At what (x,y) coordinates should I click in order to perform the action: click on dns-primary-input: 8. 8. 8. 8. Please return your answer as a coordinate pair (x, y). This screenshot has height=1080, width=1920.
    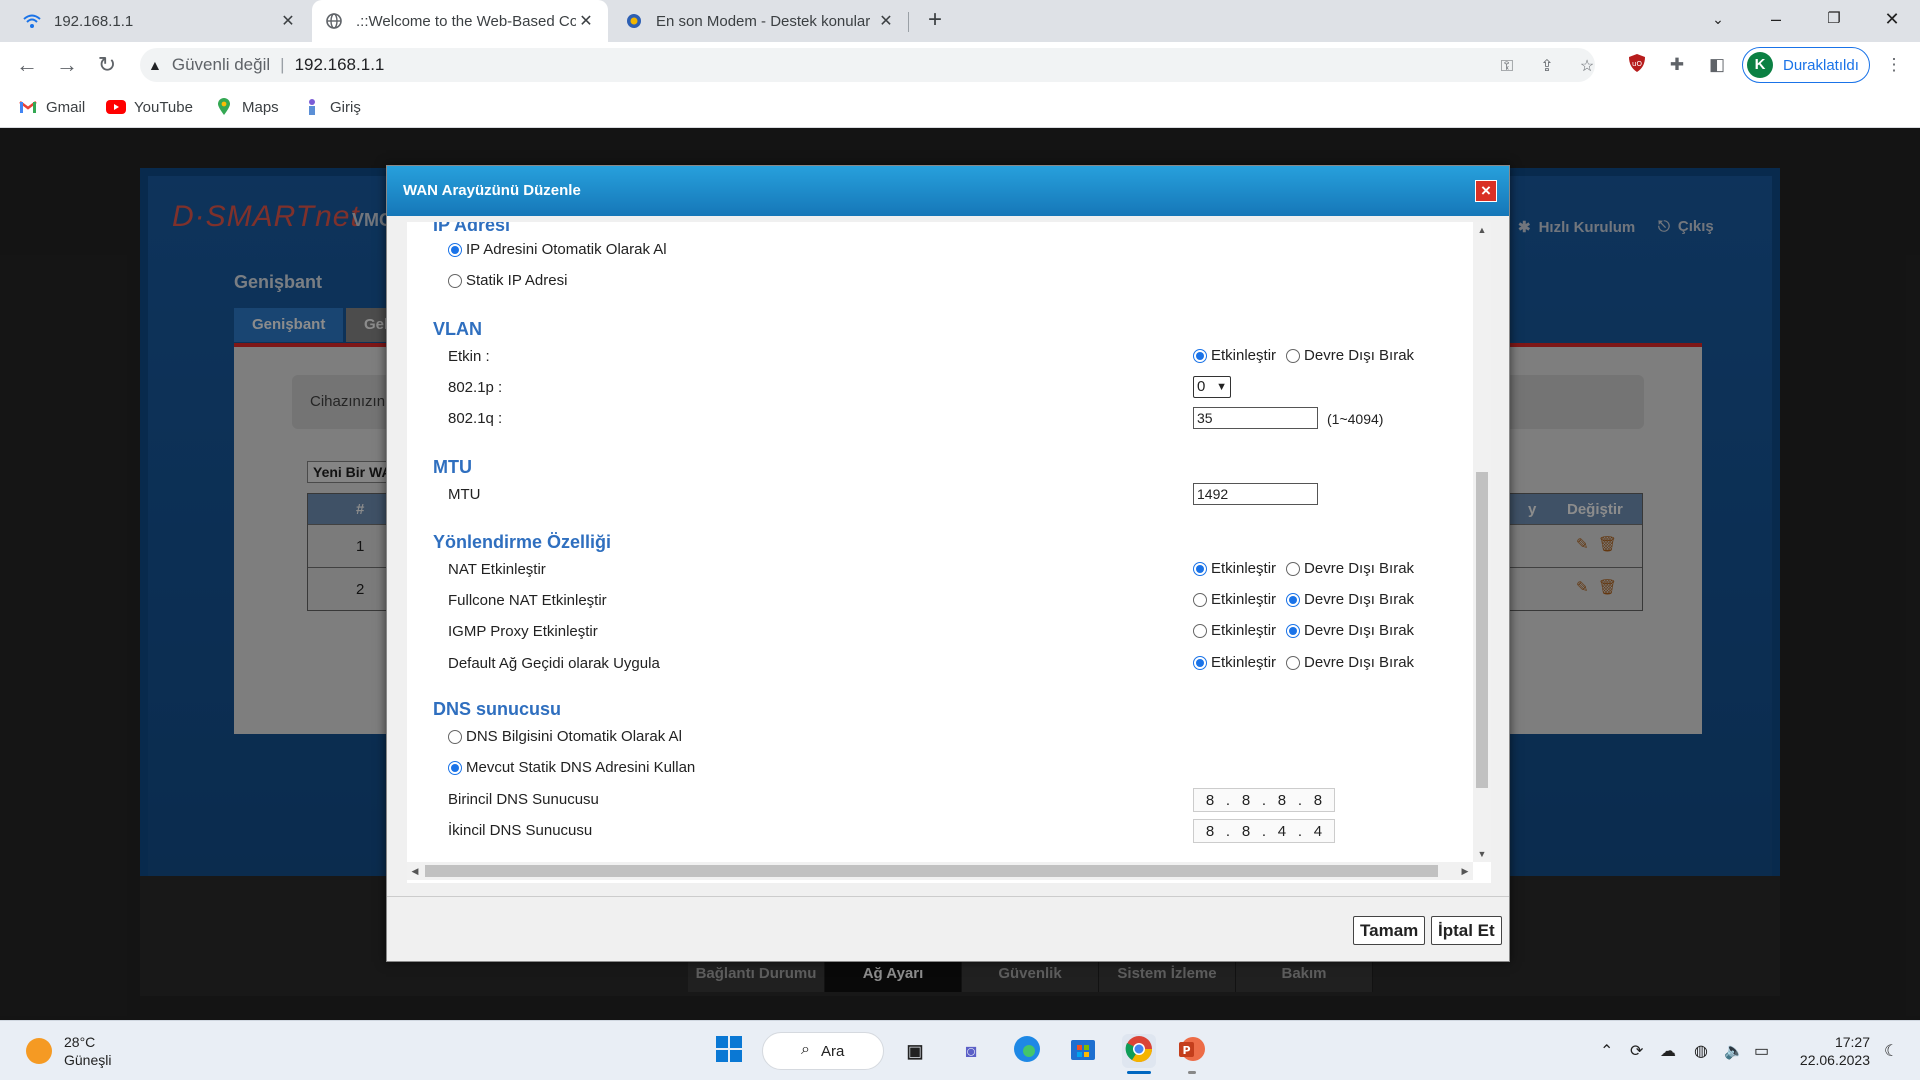
    Looking at the image, I should click on (1264, 800).